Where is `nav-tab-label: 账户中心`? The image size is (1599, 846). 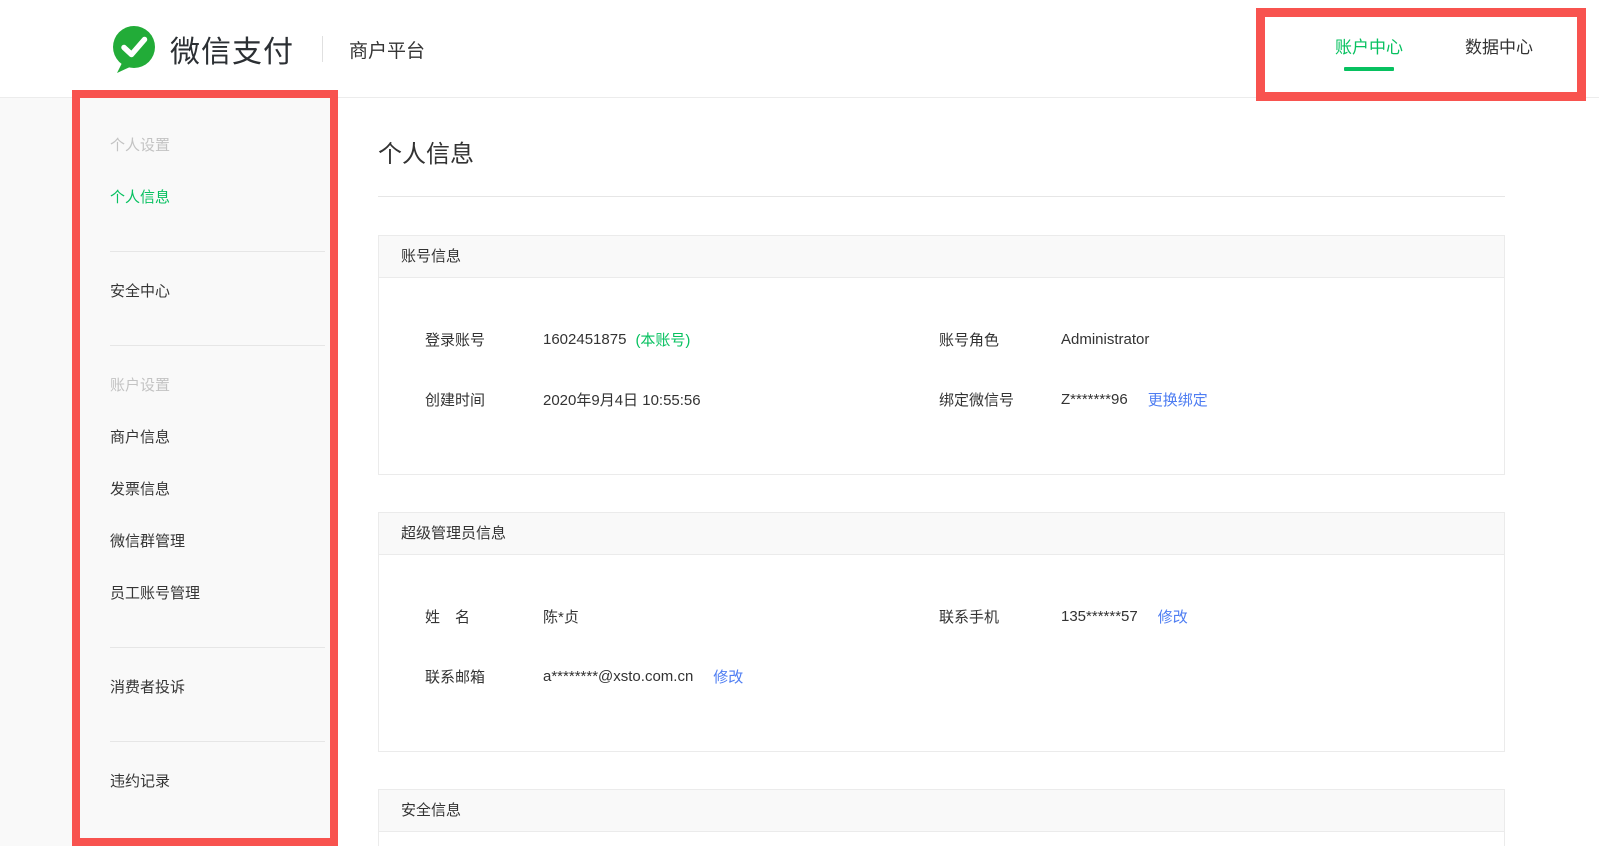
nav-tab-label: 账户中心 is located at coordinates (1369, 47).